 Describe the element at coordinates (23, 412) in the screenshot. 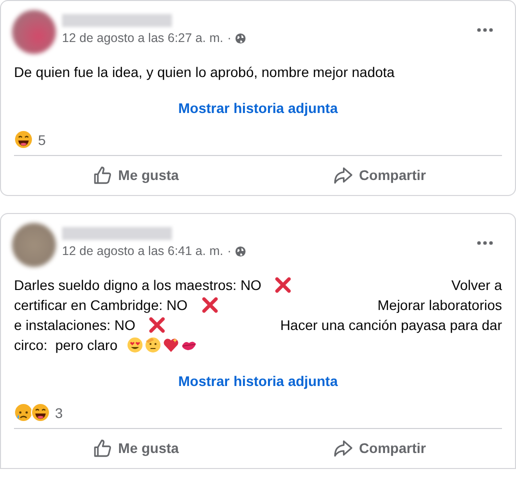

I see `crying-reaction-icon` at that location.